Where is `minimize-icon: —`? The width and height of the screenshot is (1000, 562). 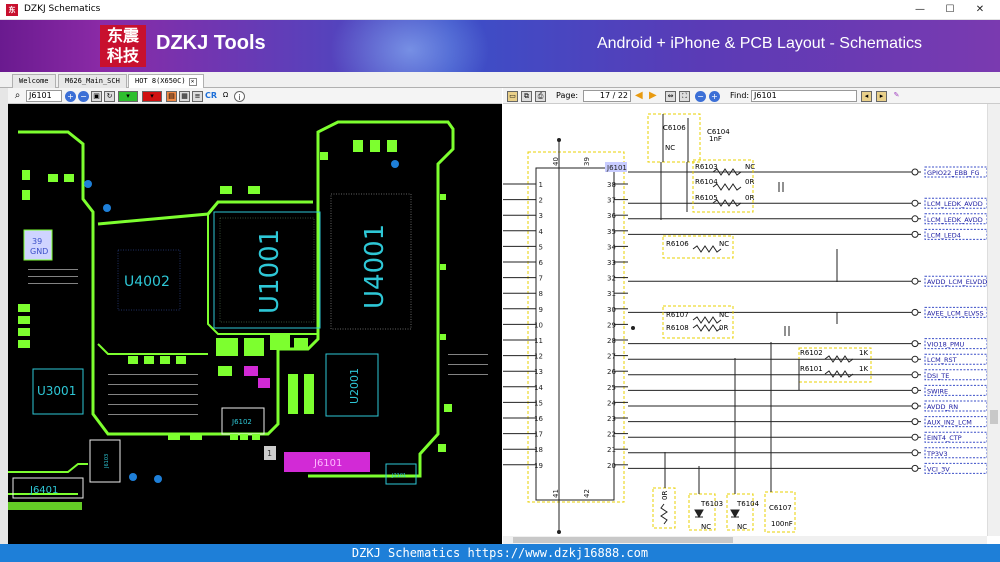
minimize-icon: — is located at coordinates (920, 10).